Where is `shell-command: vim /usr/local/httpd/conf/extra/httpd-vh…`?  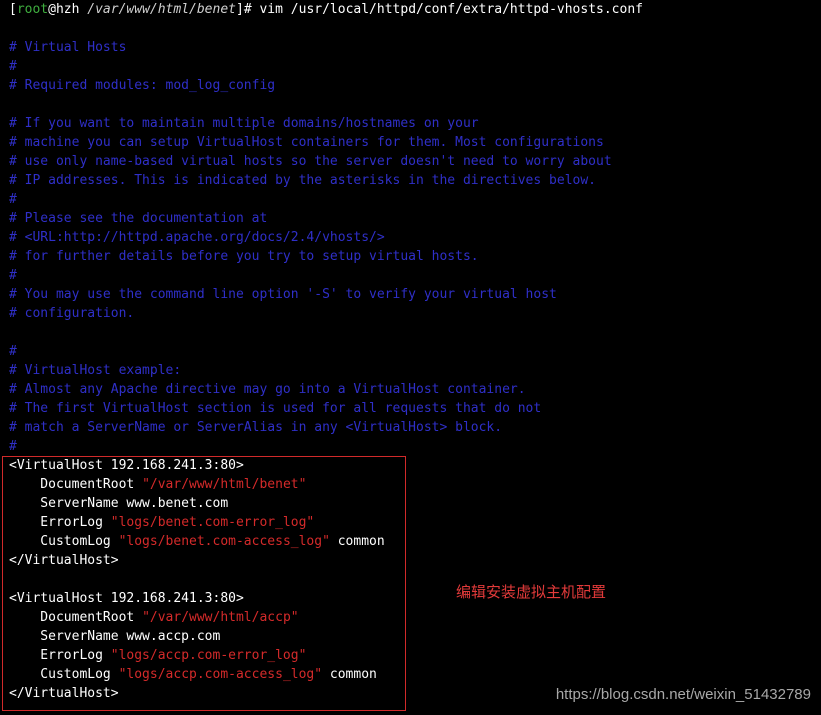 shell-command: vim /usr/local/httpd/conf/extra/httpd-vh… is located at coordinates (447, 9).